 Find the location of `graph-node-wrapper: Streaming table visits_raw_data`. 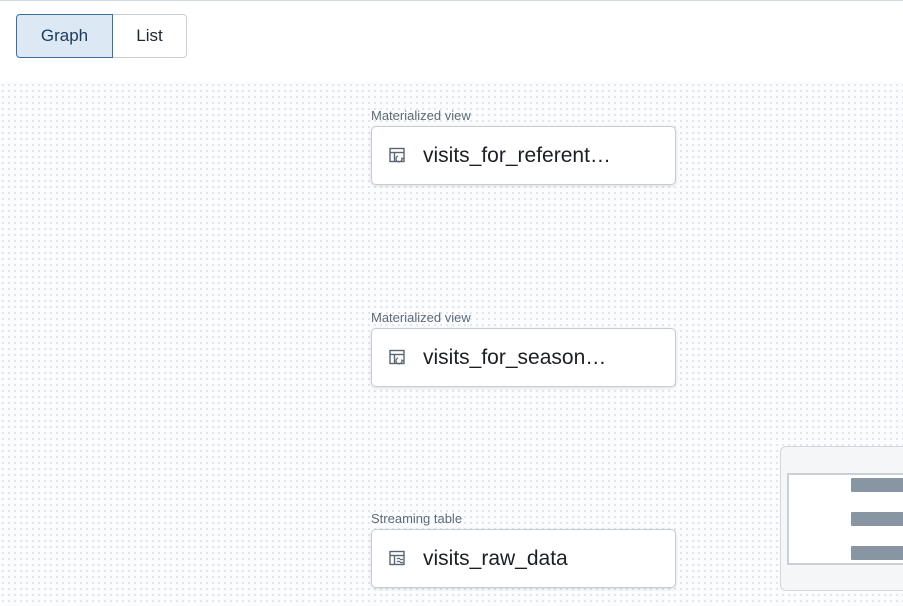

graph-node-wrapper: Streaming table visits_raw_data is located at coordinates (523, 549).